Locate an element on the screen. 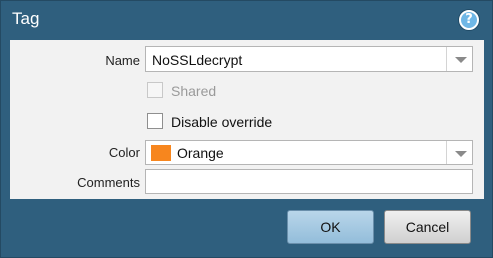 The width and height of the screenshot is (493, 258). question-mark-icon: ? is located at coordinates (469, 20).